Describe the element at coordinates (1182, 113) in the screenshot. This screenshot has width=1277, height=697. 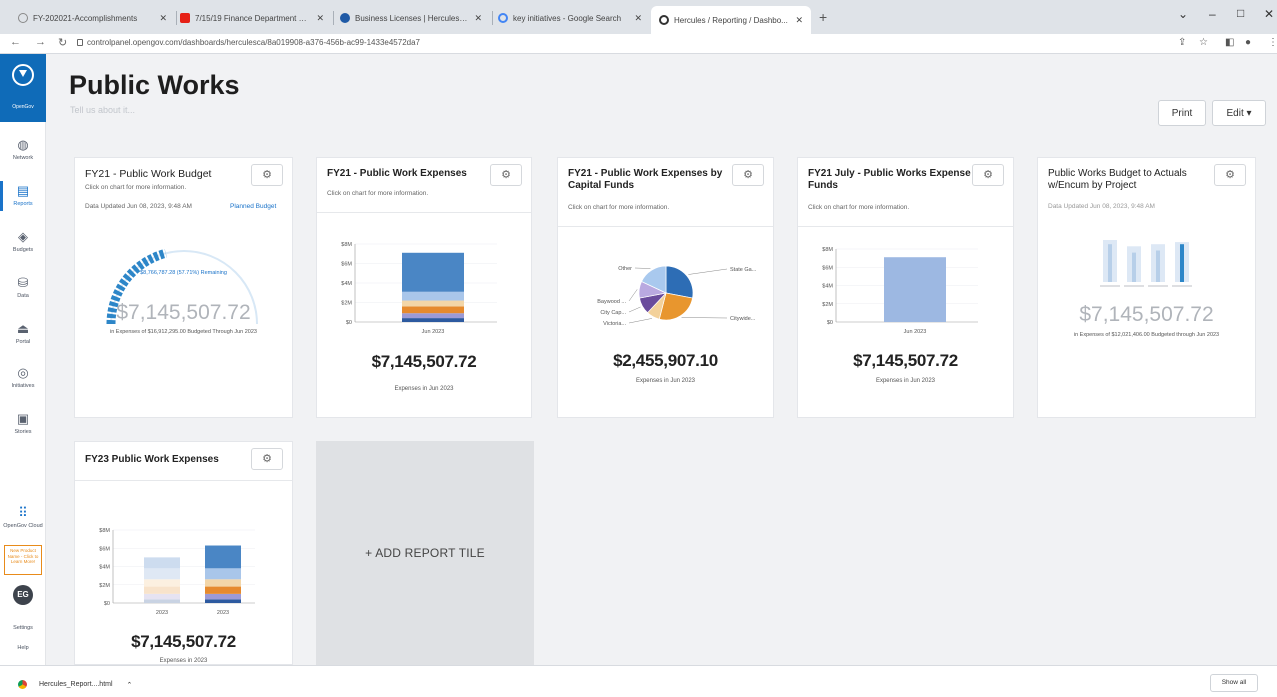
I see `print-button: Print` at that location.